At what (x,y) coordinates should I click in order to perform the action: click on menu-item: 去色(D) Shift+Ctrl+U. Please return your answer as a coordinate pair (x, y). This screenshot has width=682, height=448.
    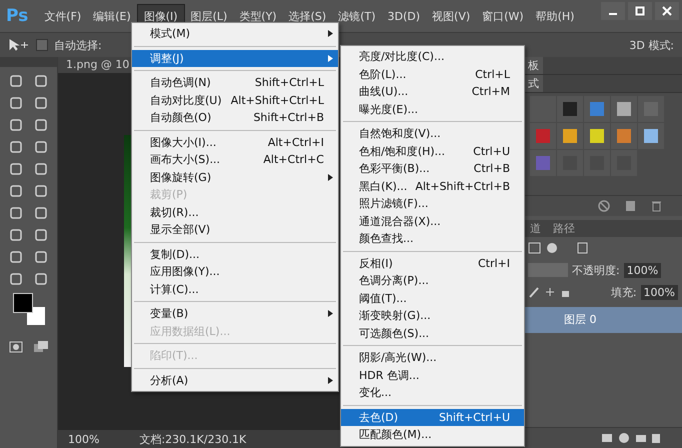
    Looking at the image, I should click on (432, 417).